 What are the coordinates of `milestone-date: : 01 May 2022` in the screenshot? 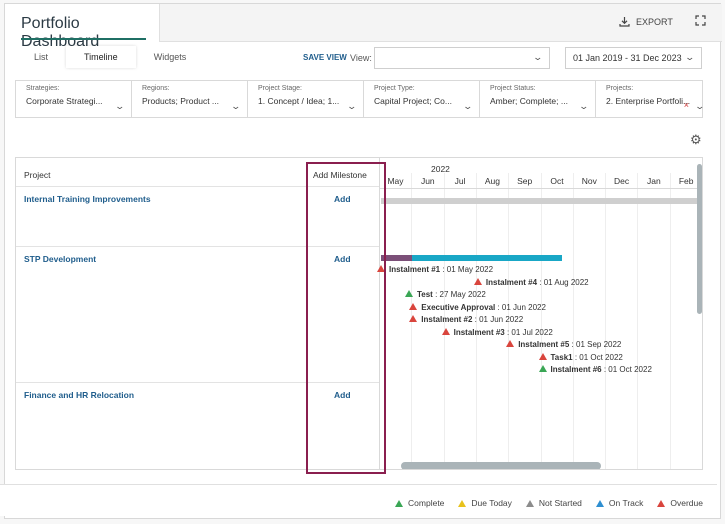 It's located at (467, 269).